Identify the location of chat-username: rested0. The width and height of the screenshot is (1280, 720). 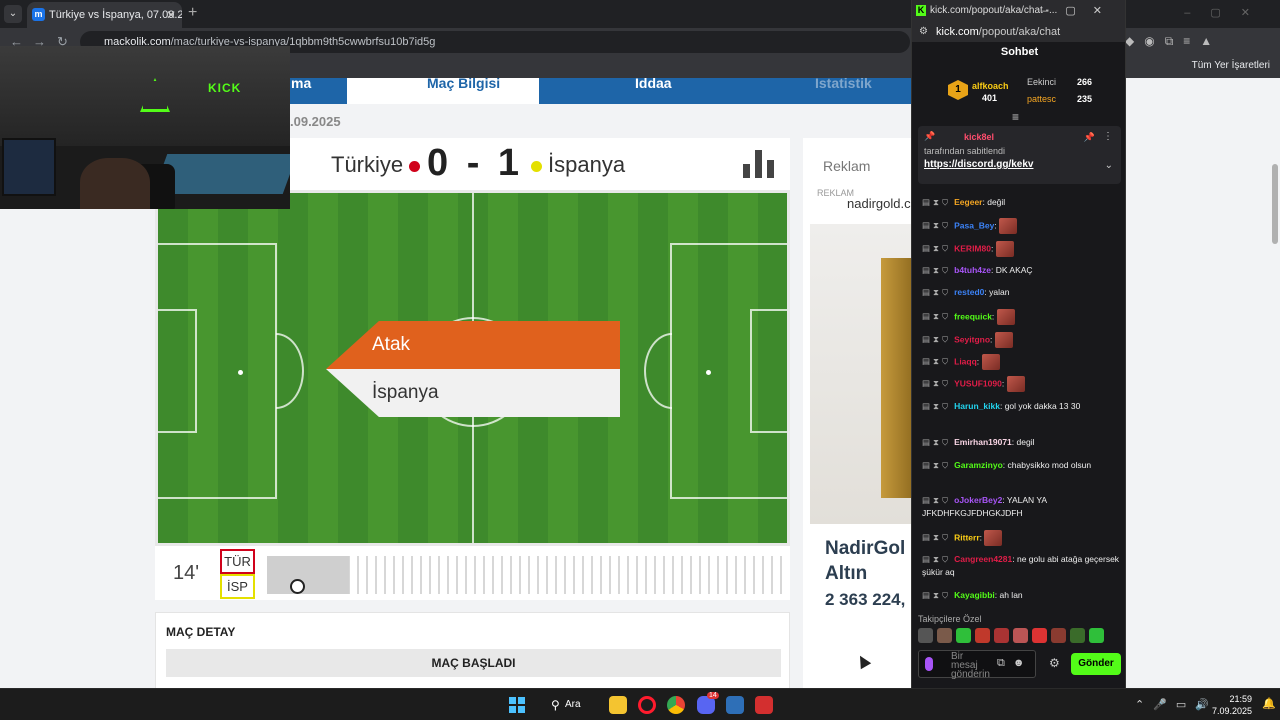
(969, 292).